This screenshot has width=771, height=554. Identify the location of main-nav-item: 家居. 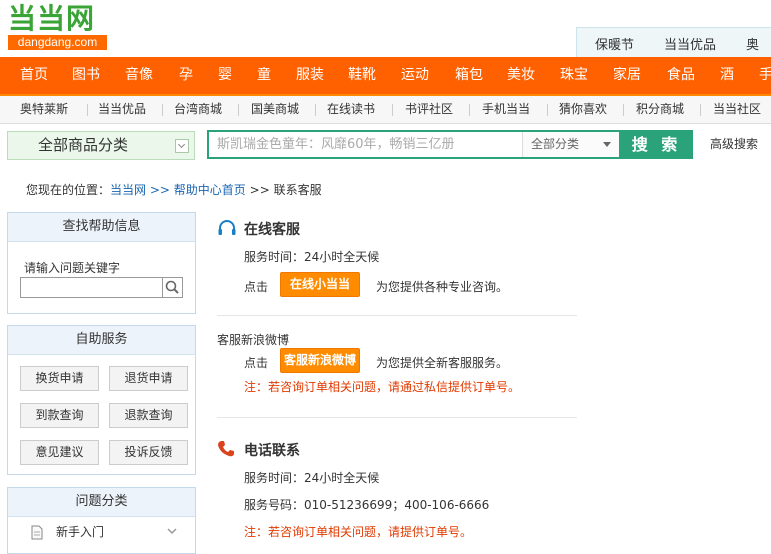
(627, 75).